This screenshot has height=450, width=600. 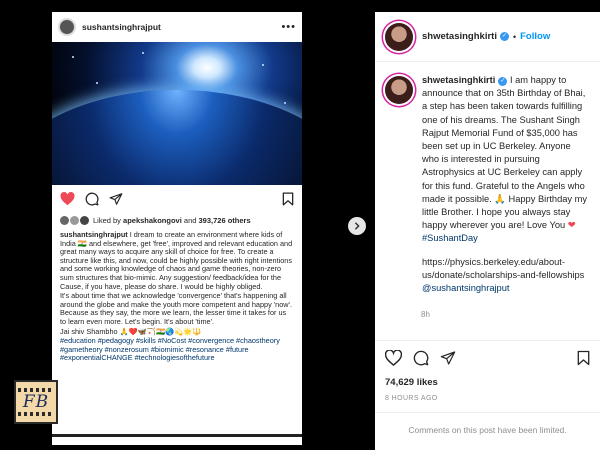 What do you see at coordinates (177, 137) in the screenshot?
I see `planet-graphic` at bounding box center [177, 137].